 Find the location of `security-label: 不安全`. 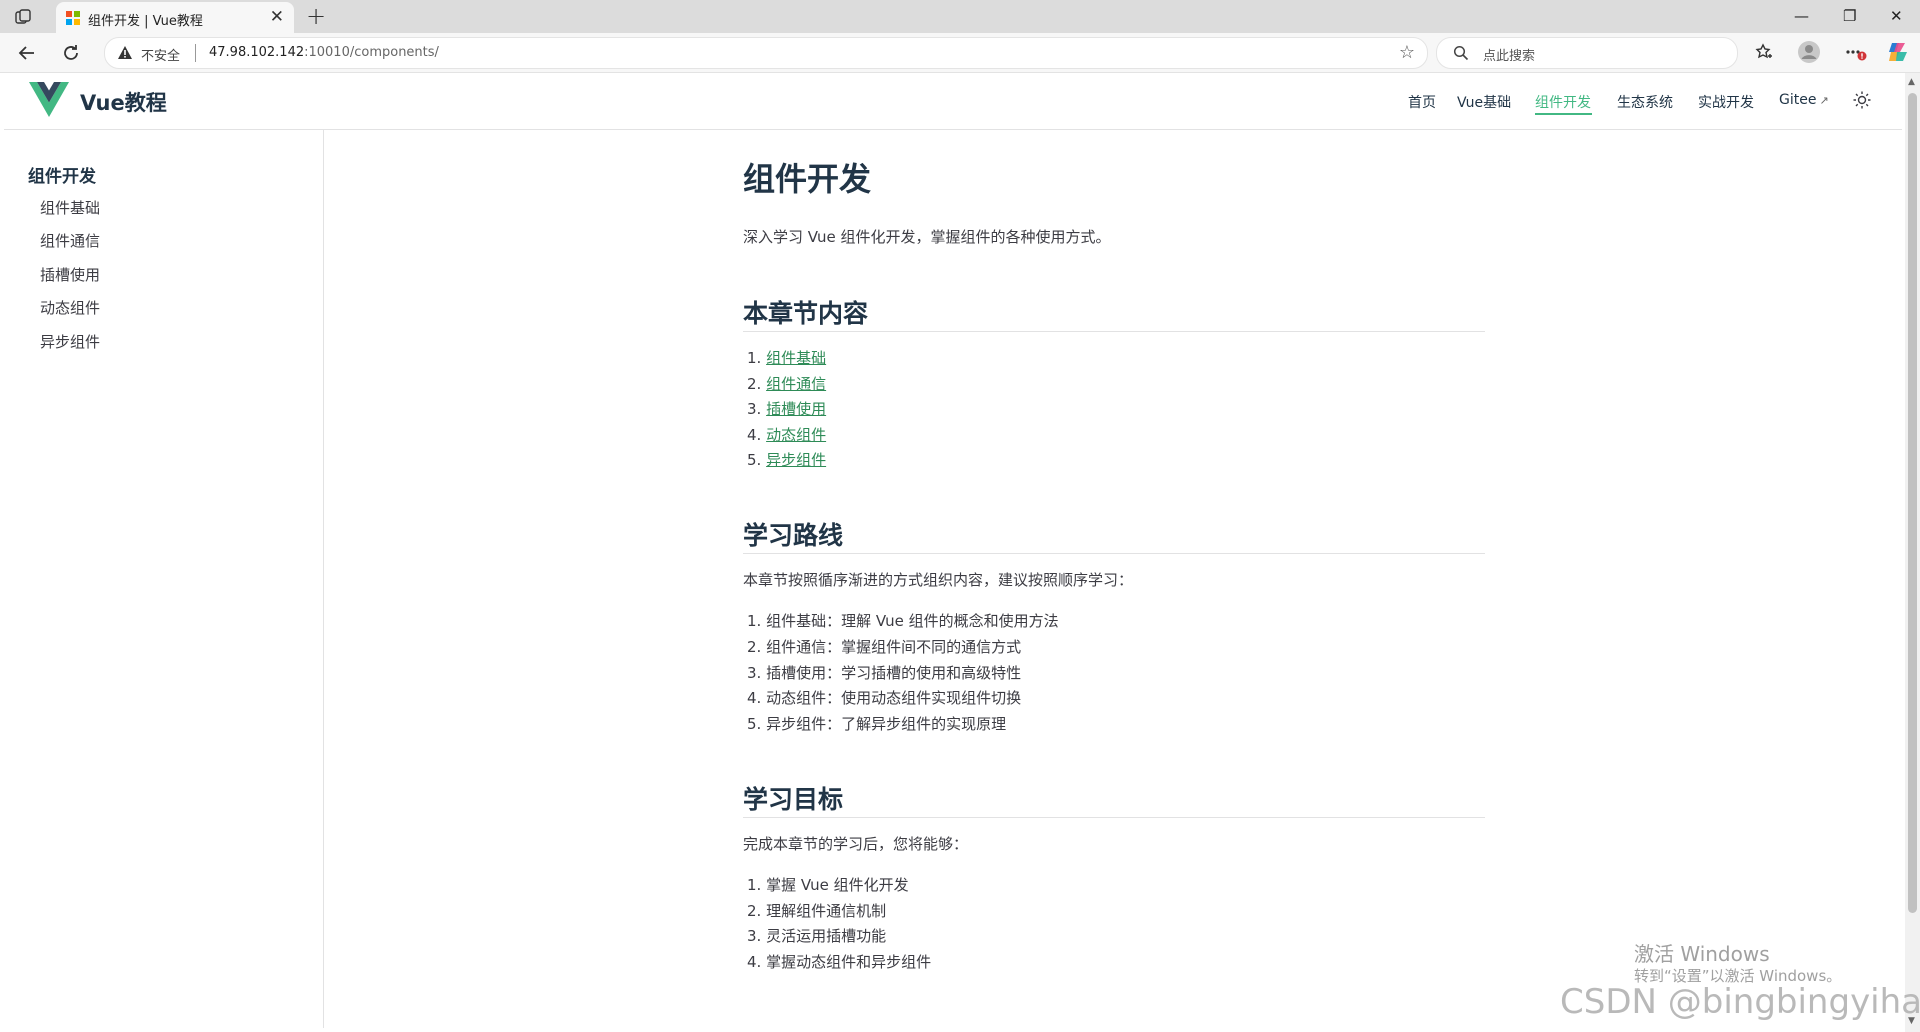

security-label: 不安全 is located at coordinates (160, 54).